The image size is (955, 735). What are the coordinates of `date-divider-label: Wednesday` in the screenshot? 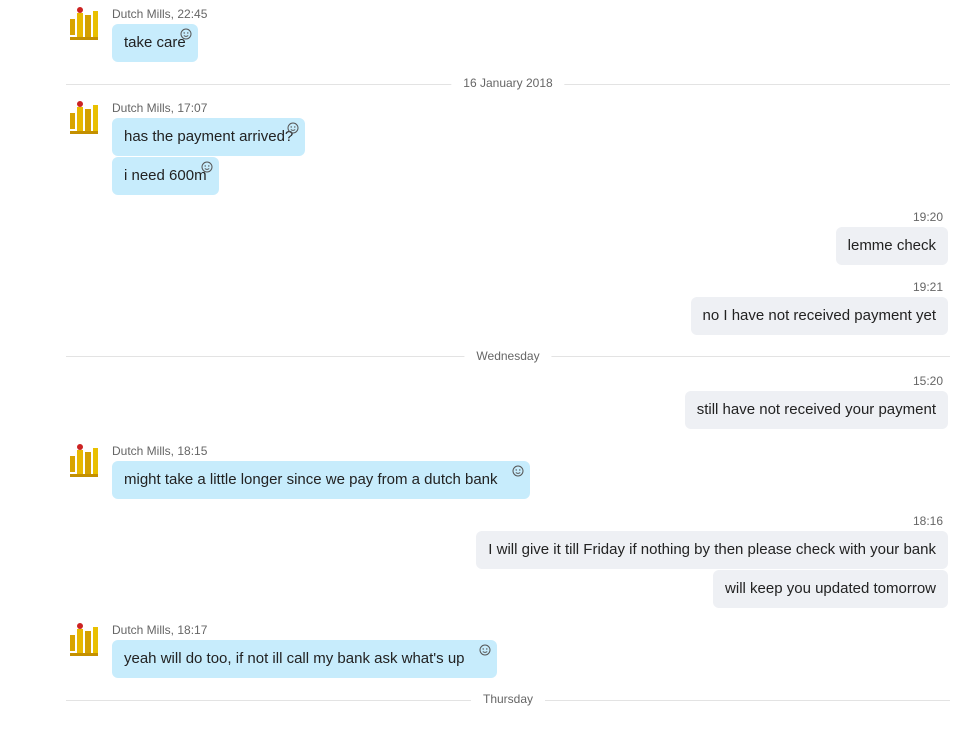 It's located at (508, 356).